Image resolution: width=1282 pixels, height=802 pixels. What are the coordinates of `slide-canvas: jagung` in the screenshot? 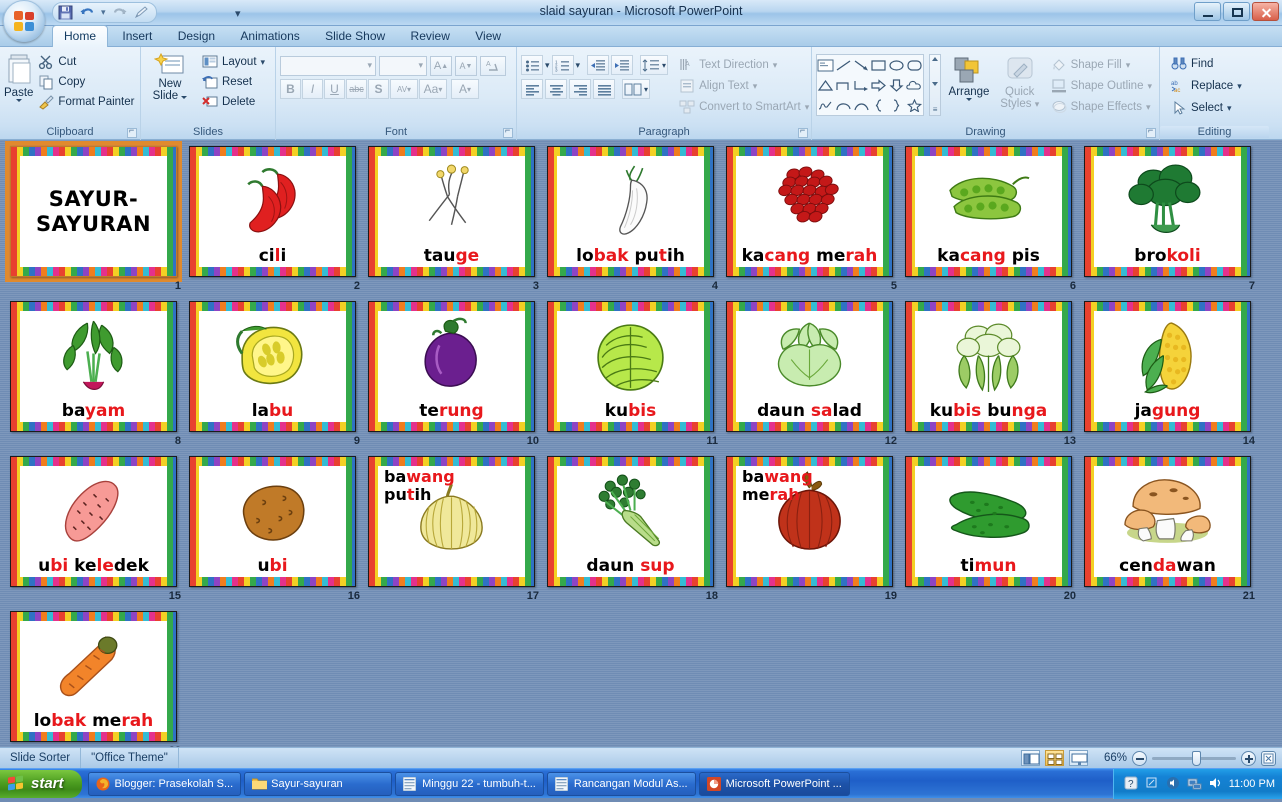 It's located at (1167, 366).